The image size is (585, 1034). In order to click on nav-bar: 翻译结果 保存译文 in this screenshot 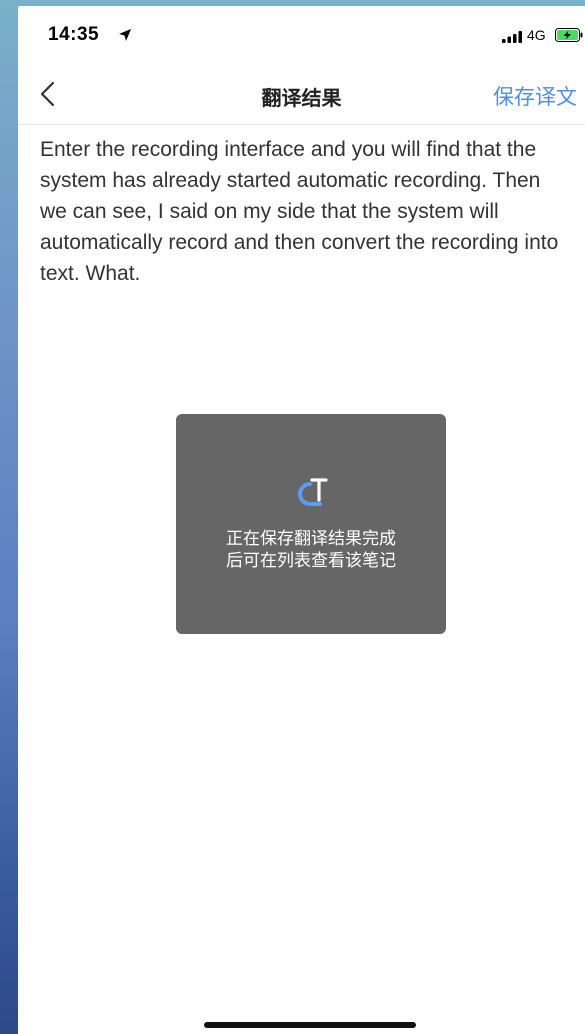, I will do `click(301, 94)`.